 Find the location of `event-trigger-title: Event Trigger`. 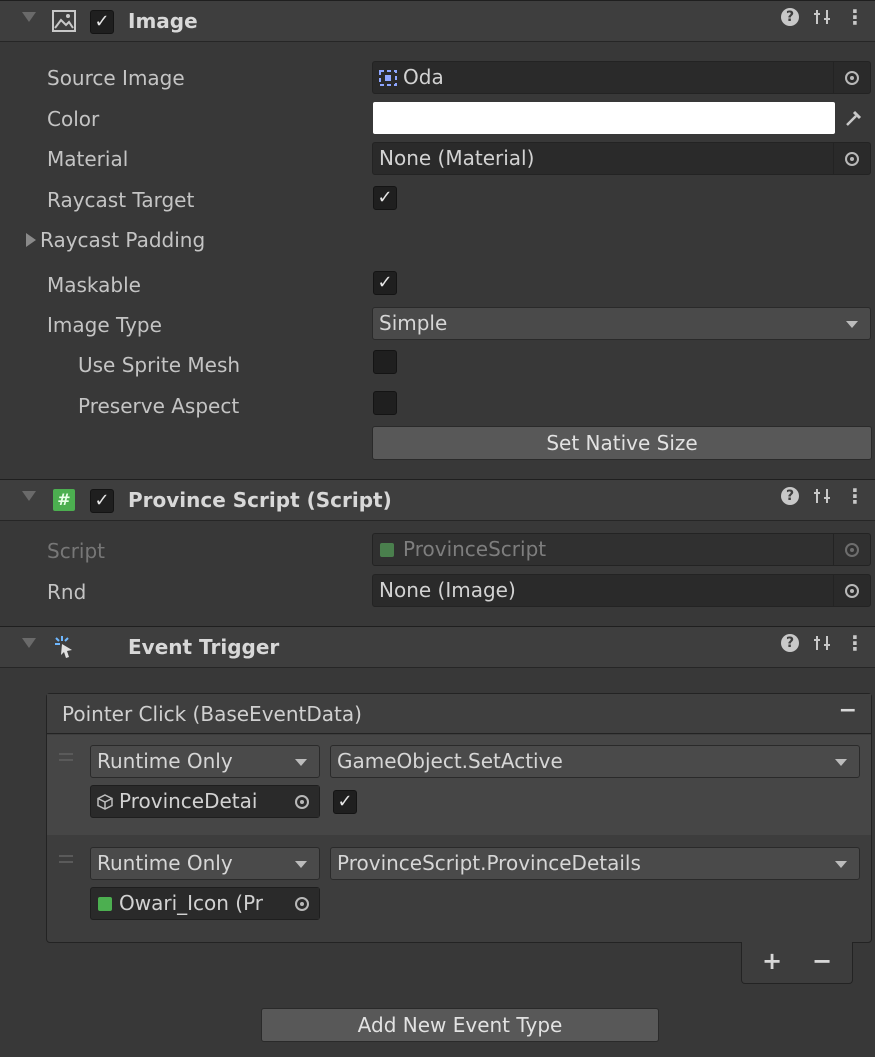

event-trigger-title: Event Trigger is located at coordinates (204, 647).